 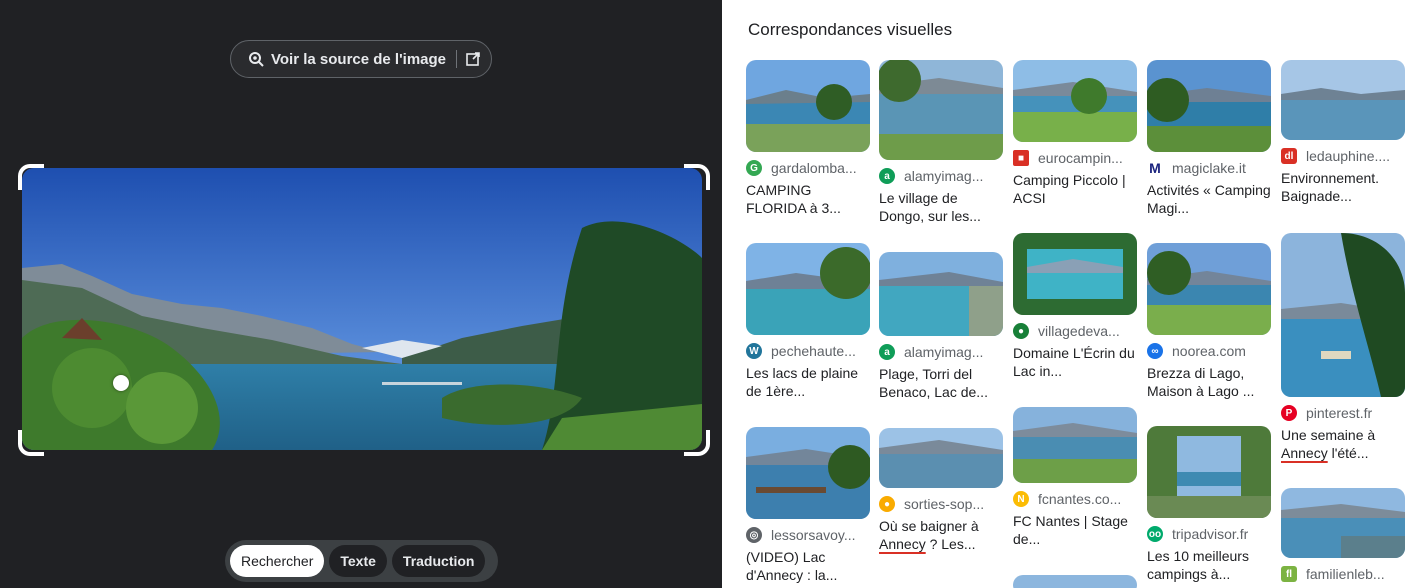 What do you see at coordinates (754, 168) in the screenshot?
I see `gardalombarda-icon: G` at bounding box center [754, 168].